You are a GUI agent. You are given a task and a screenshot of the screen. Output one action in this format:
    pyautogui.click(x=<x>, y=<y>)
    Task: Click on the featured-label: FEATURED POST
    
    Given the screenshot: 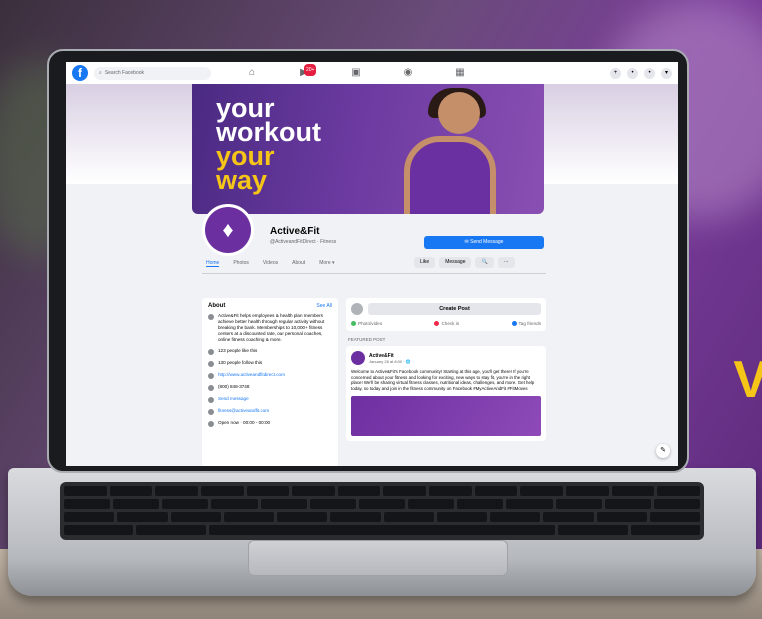 What is the action you would take?
    pyautogui.click(x=367, y=340)
    